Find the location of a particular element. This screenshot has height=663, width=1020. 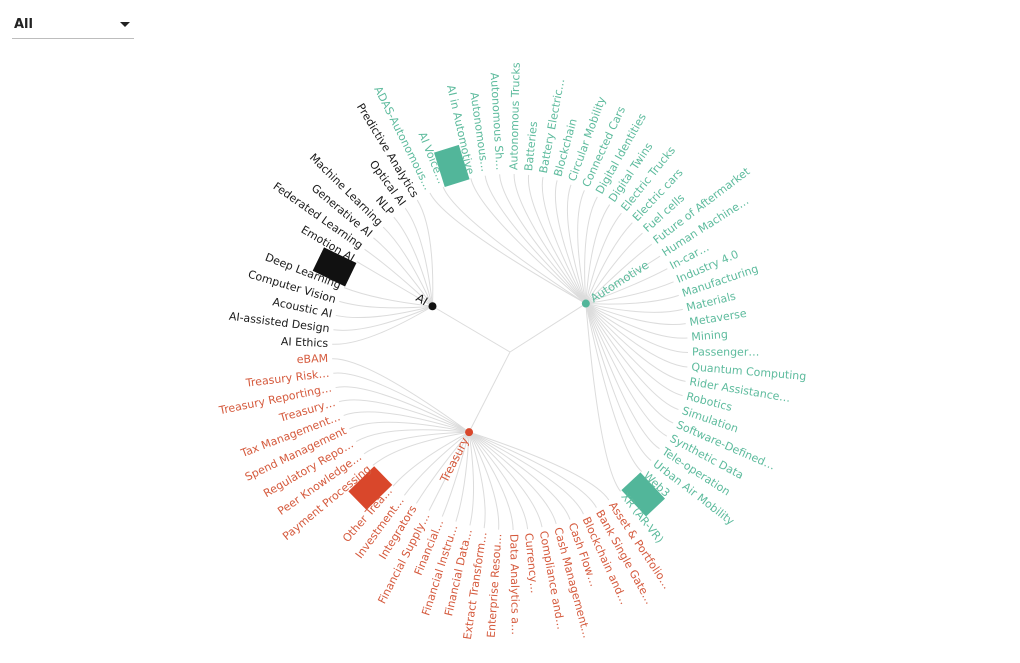

group-node-treasury is located at coordinates (469, 432).